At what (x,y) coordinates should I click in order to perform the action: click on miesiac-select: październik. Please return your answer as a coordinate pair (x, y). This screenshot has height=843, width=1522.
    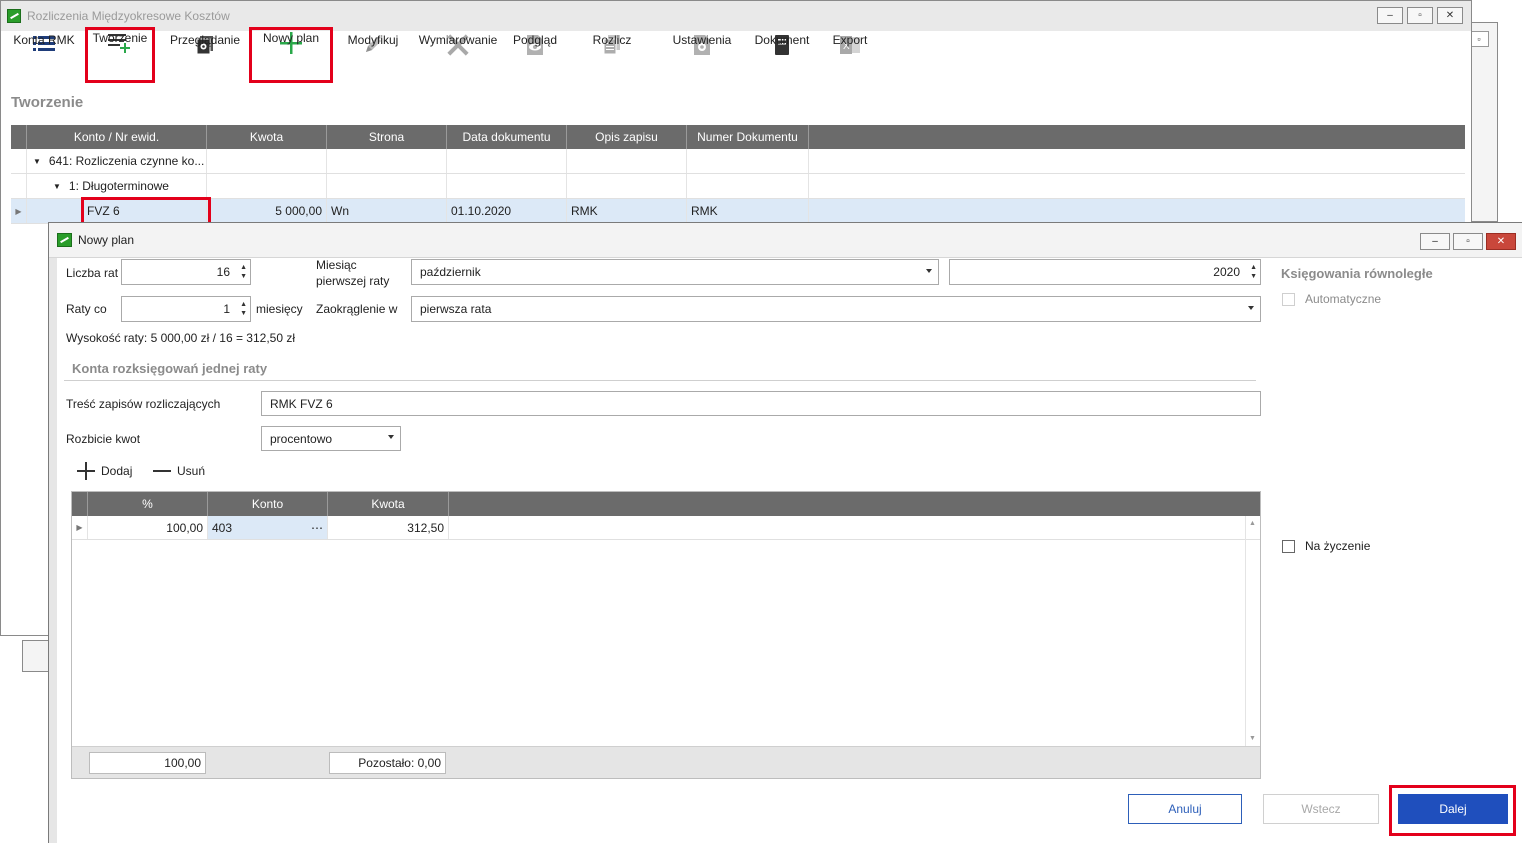
    Looking at the image, I should click on (675, 272).